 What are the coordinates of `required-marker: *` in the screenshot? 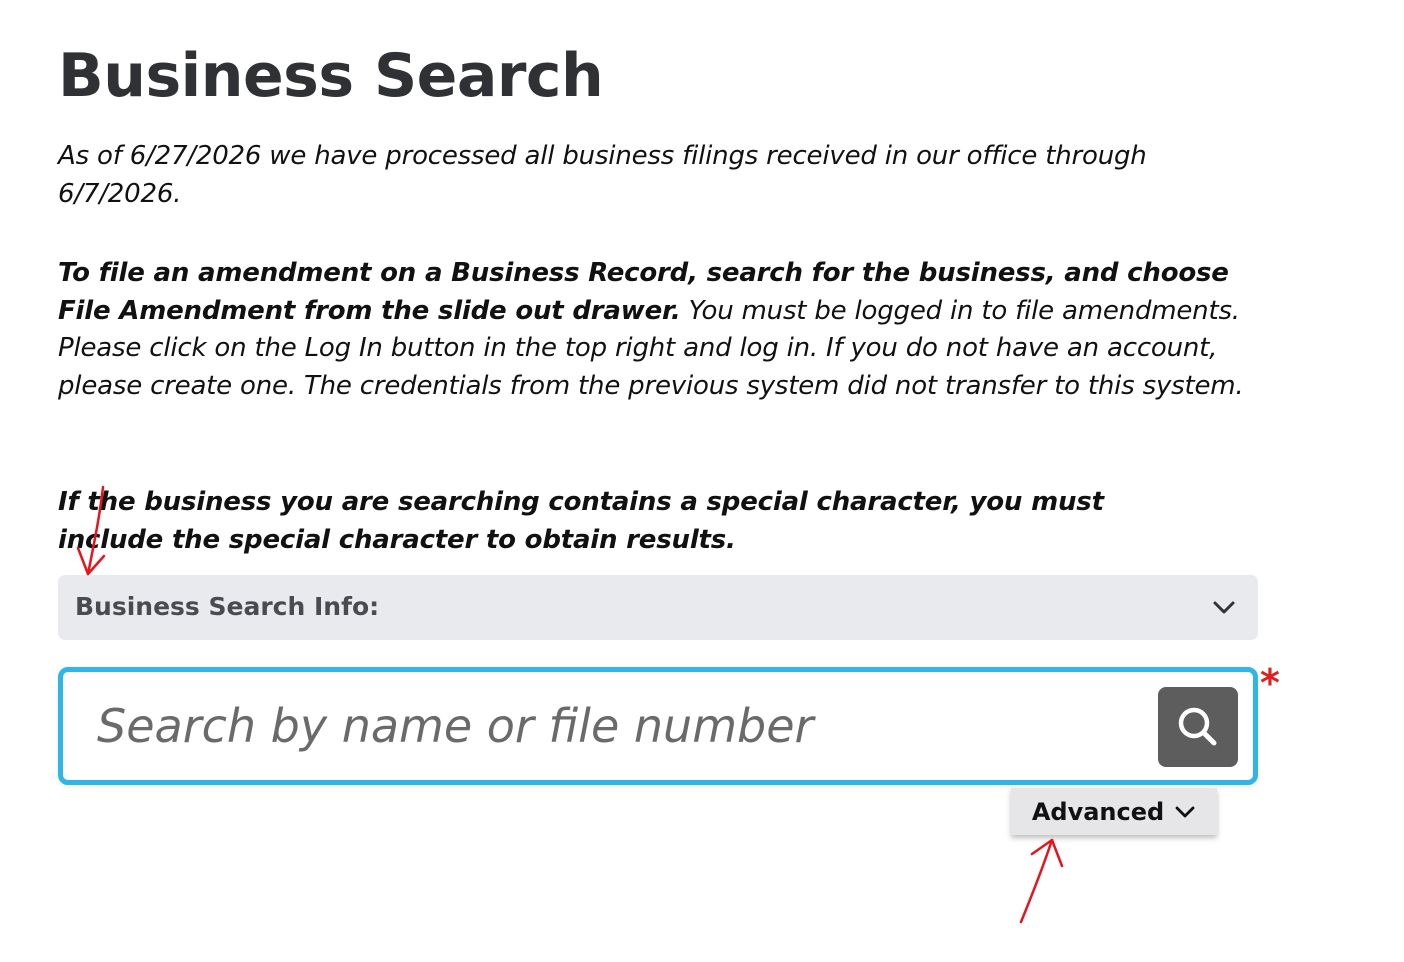 It's located at (1270, 683).